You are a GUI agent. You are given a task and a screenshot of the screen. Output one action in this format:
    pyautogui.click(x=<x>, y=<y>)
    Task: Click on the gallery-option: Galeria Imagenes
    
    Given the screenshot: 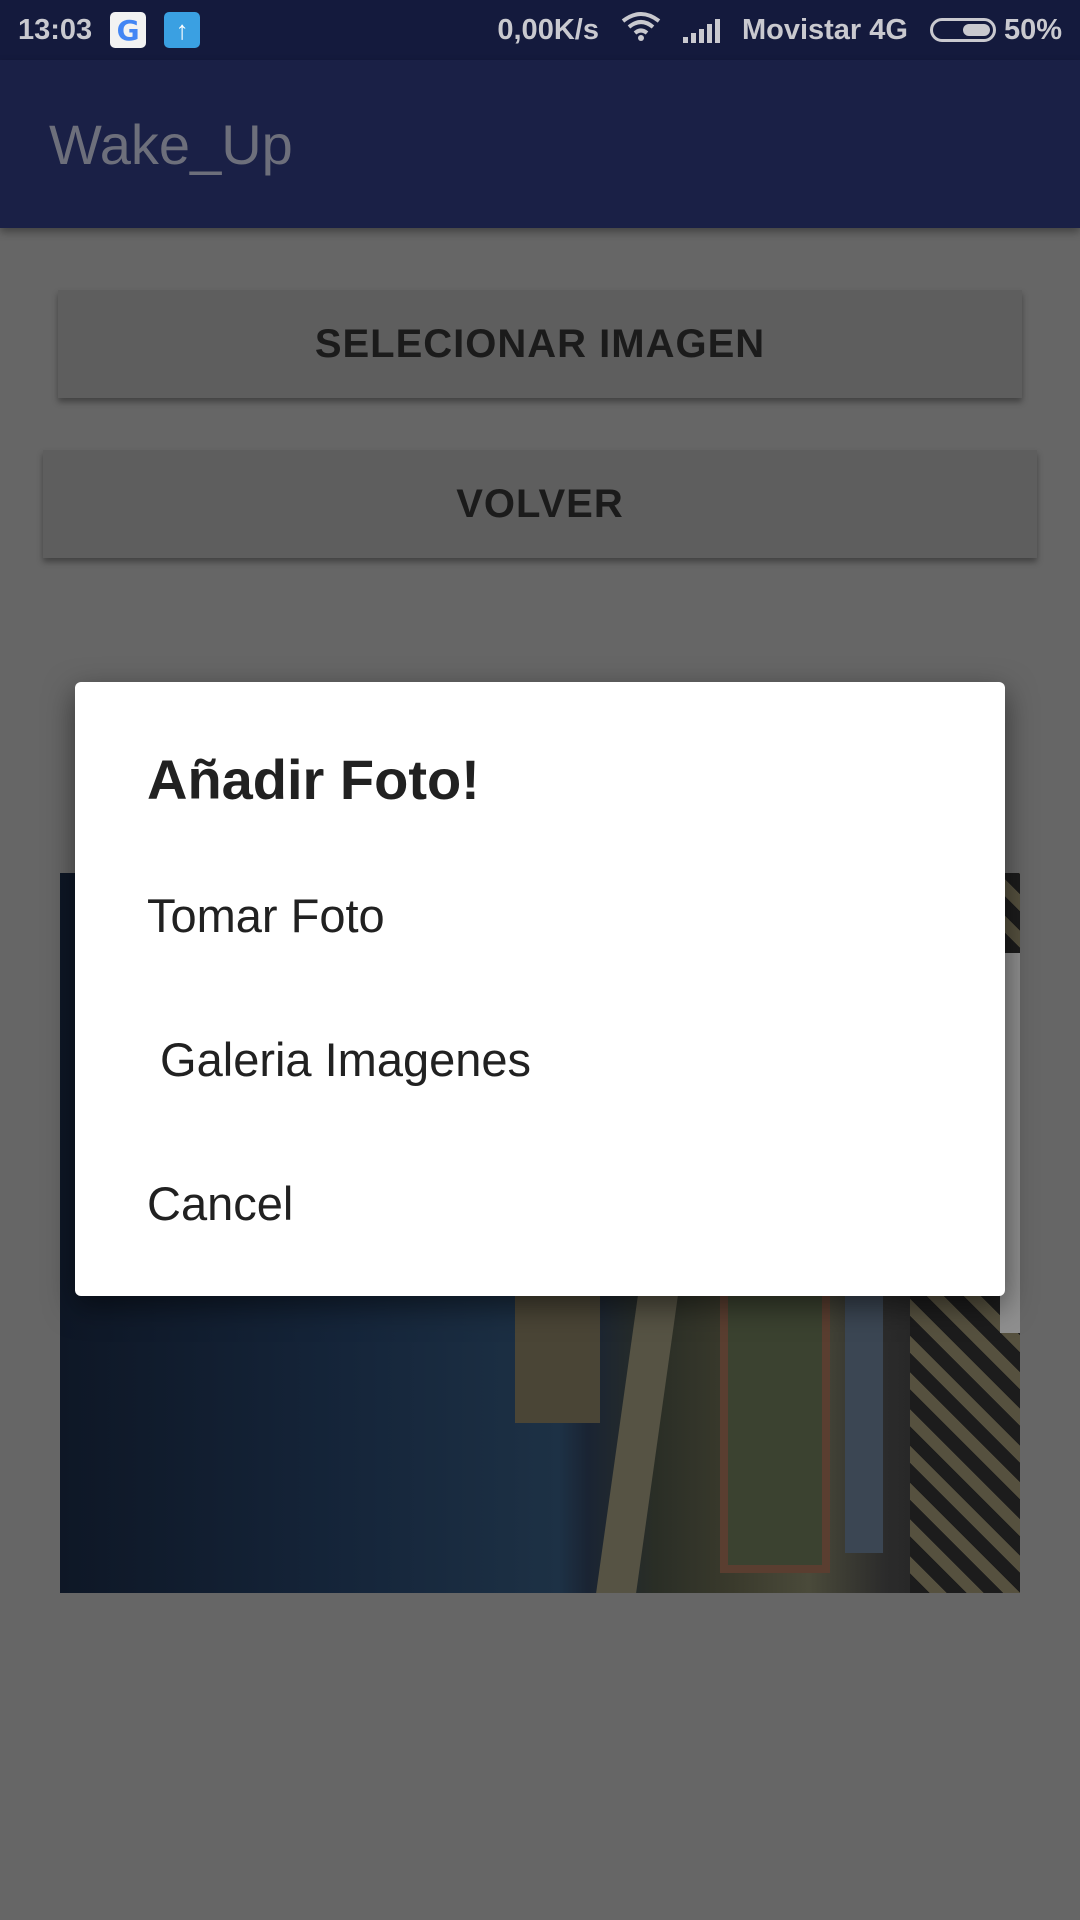 What is the action you would take?
    pyautogui.click(x=547, y=1059)
    